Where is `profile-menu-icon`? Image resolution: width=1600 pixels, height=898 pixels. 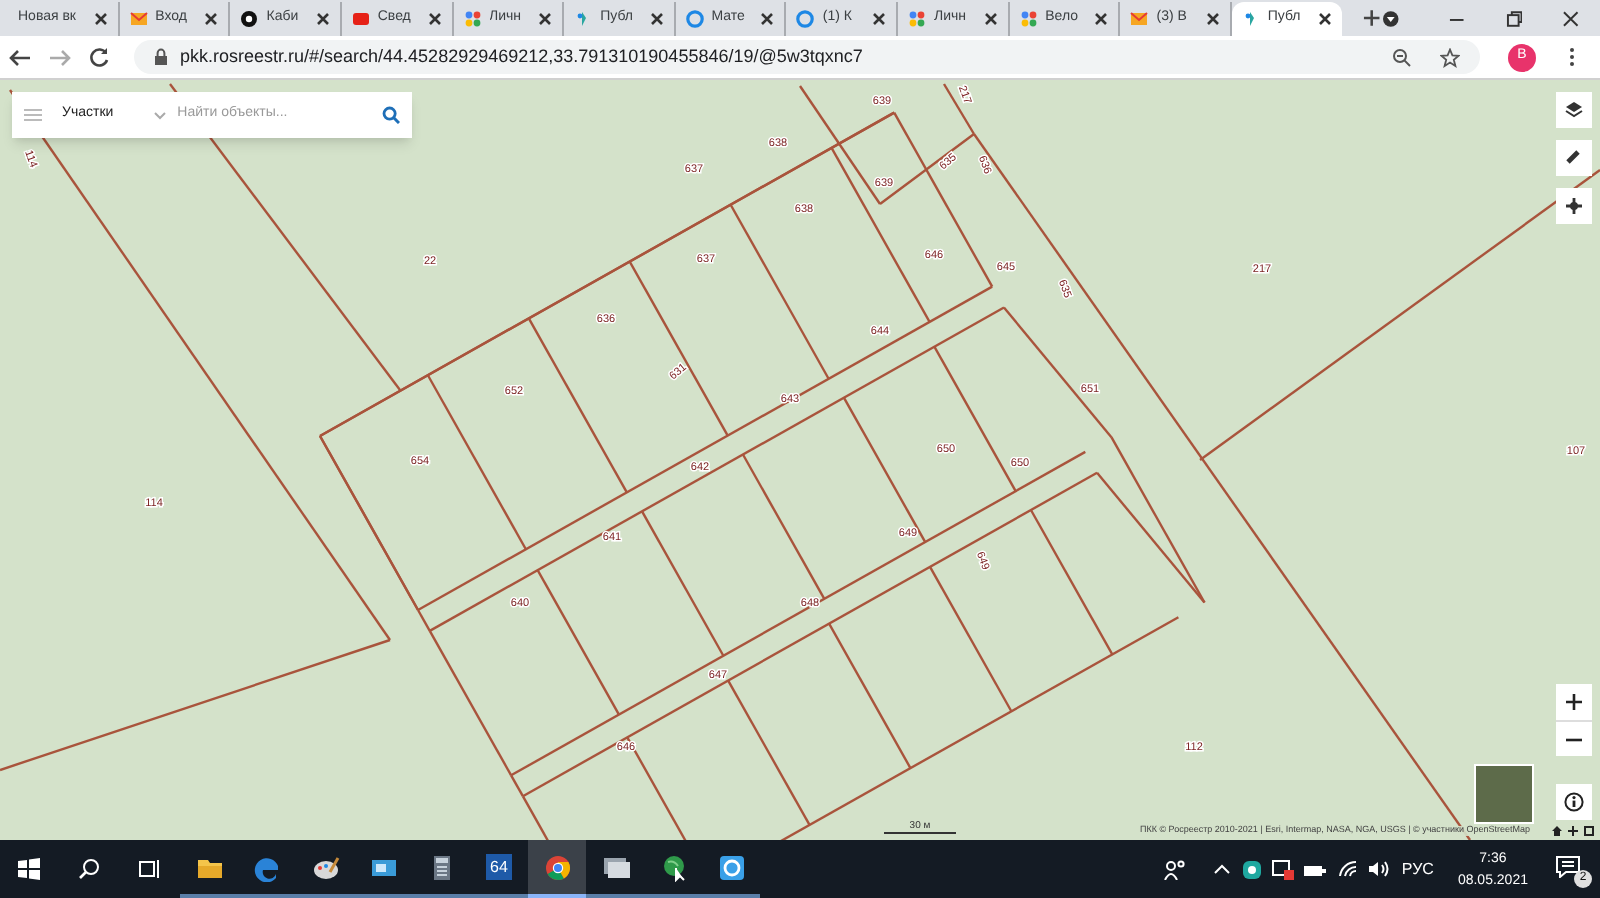
profile-menu-icon is located at coordinates (1391, 19).